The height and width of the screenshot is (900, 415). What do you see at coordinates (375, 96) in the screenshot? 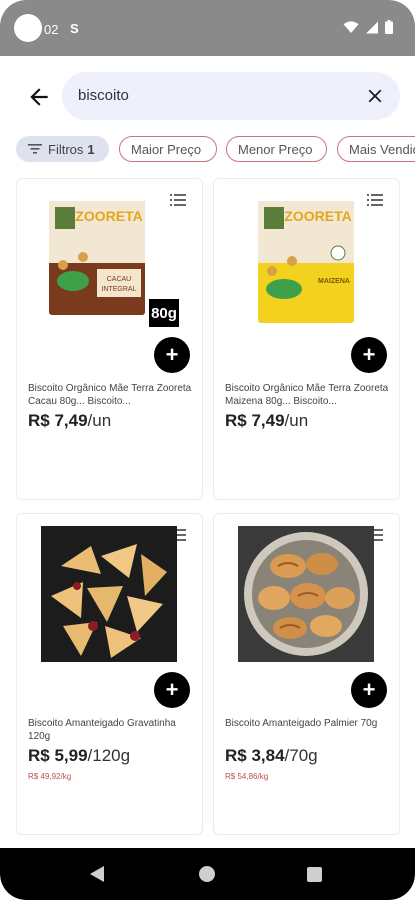
I see `close-icon` at bounding box center [375, 96].